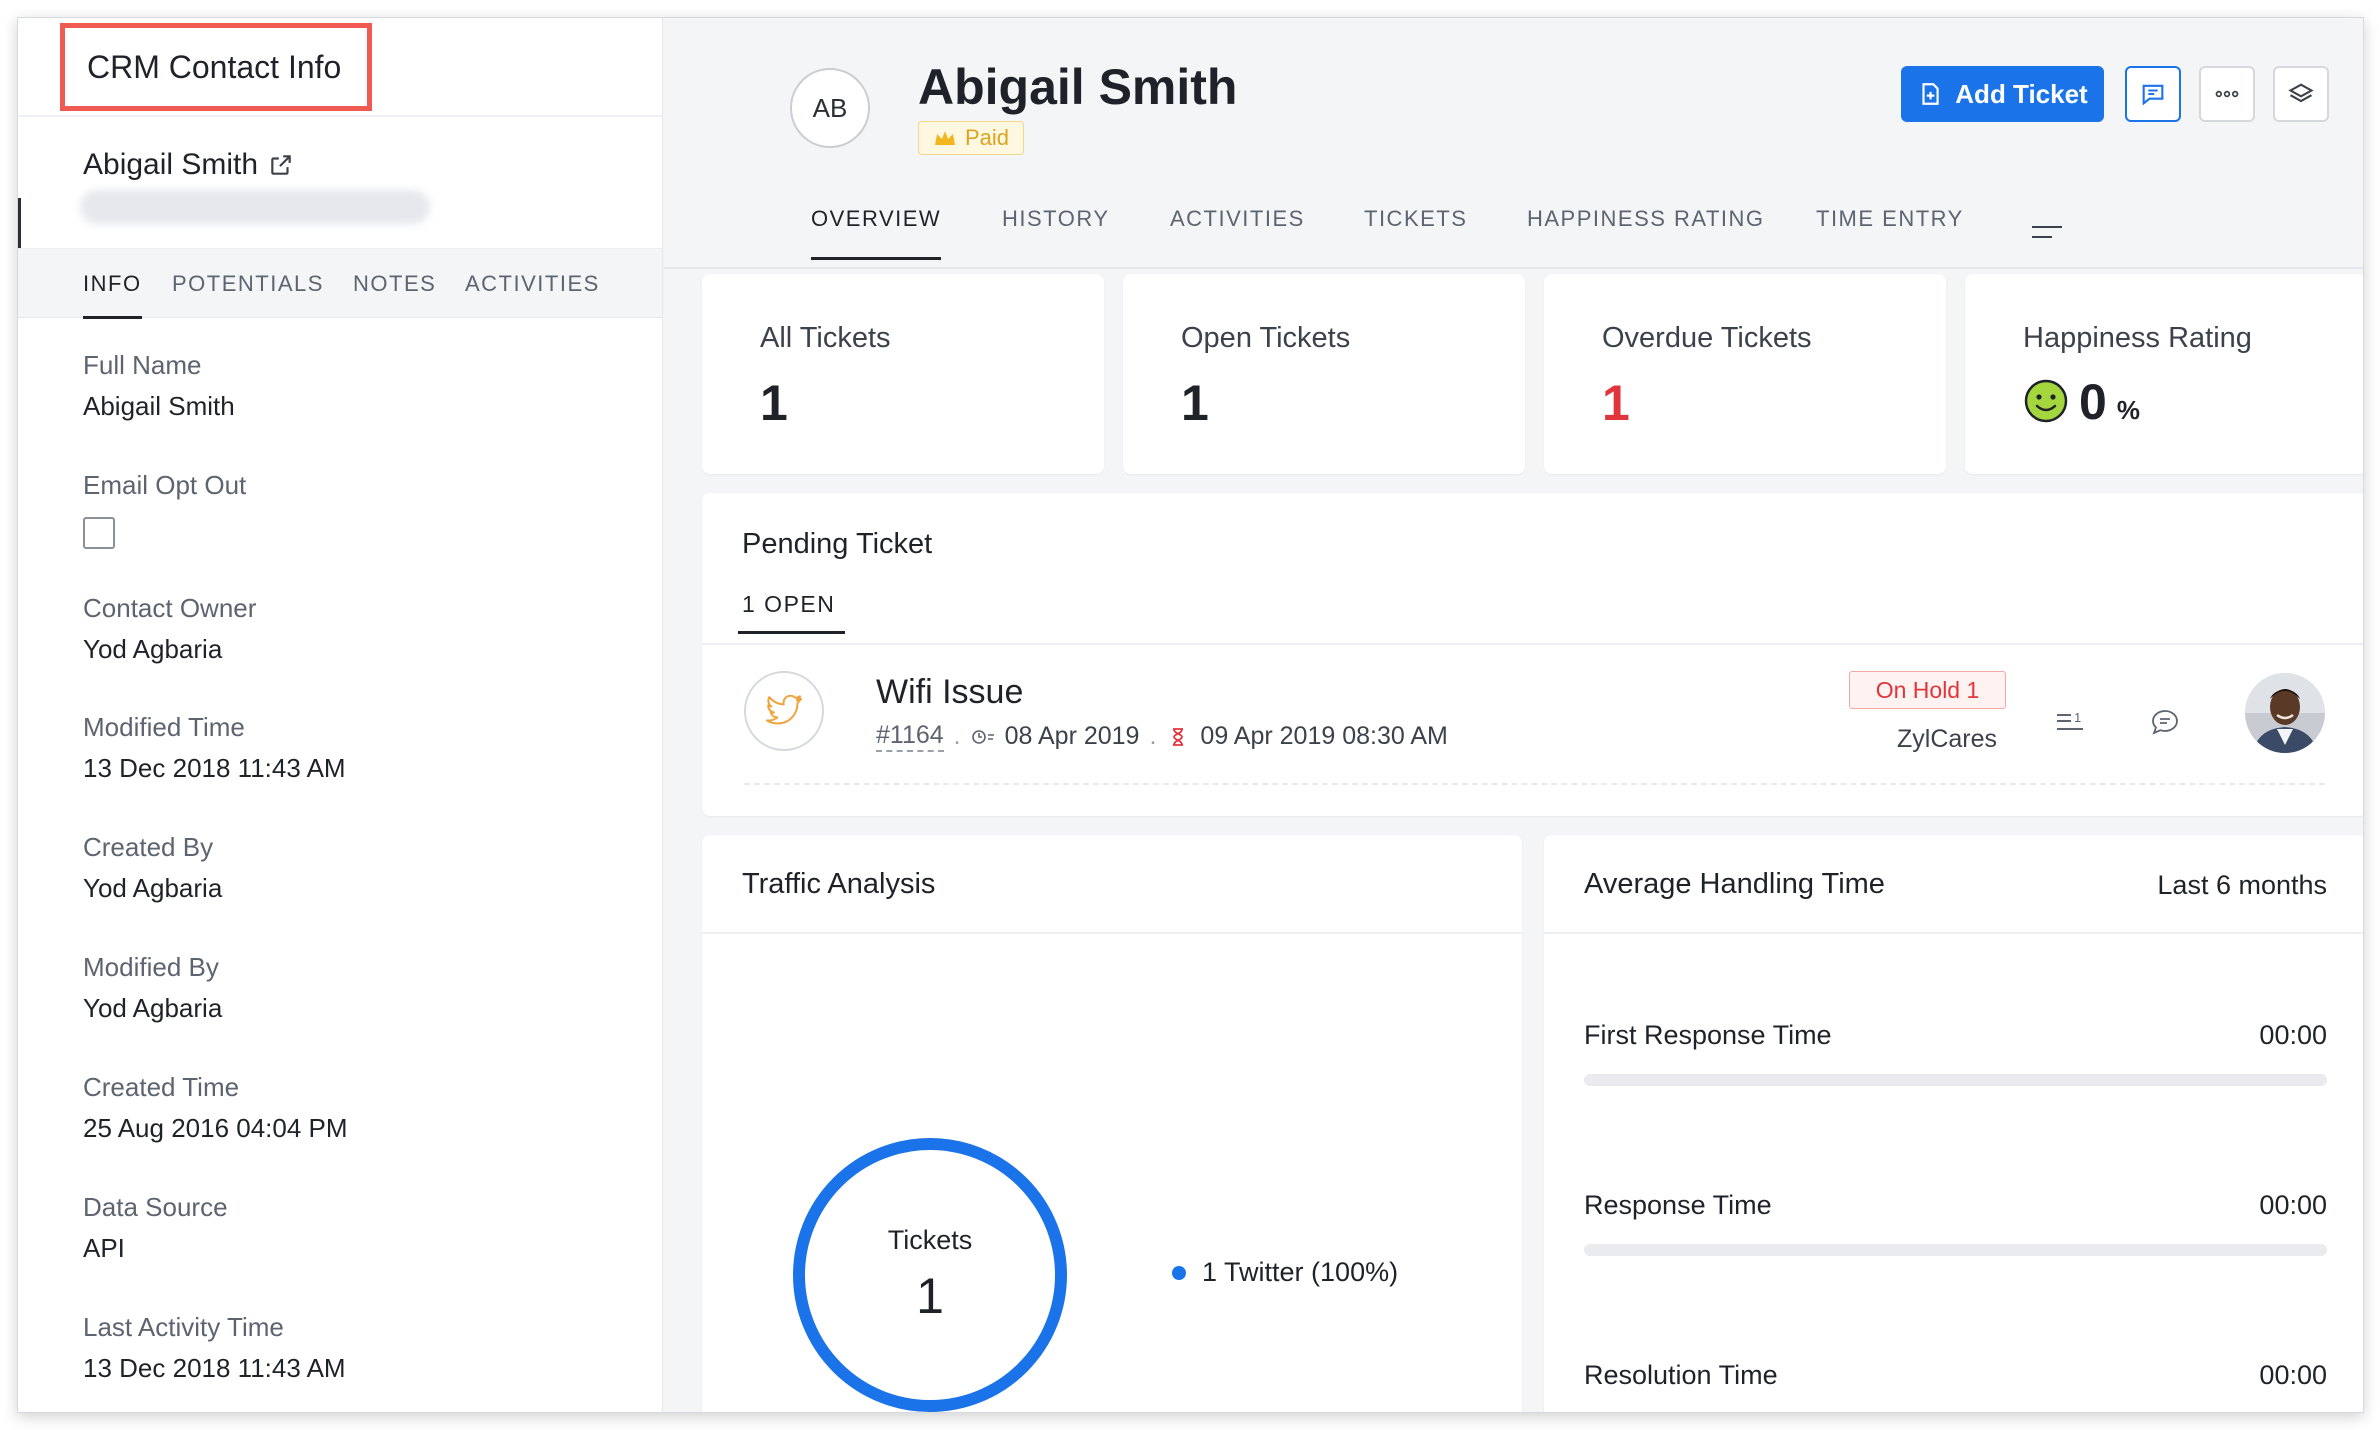  I want to click on channel-badge, so click(784, 711).